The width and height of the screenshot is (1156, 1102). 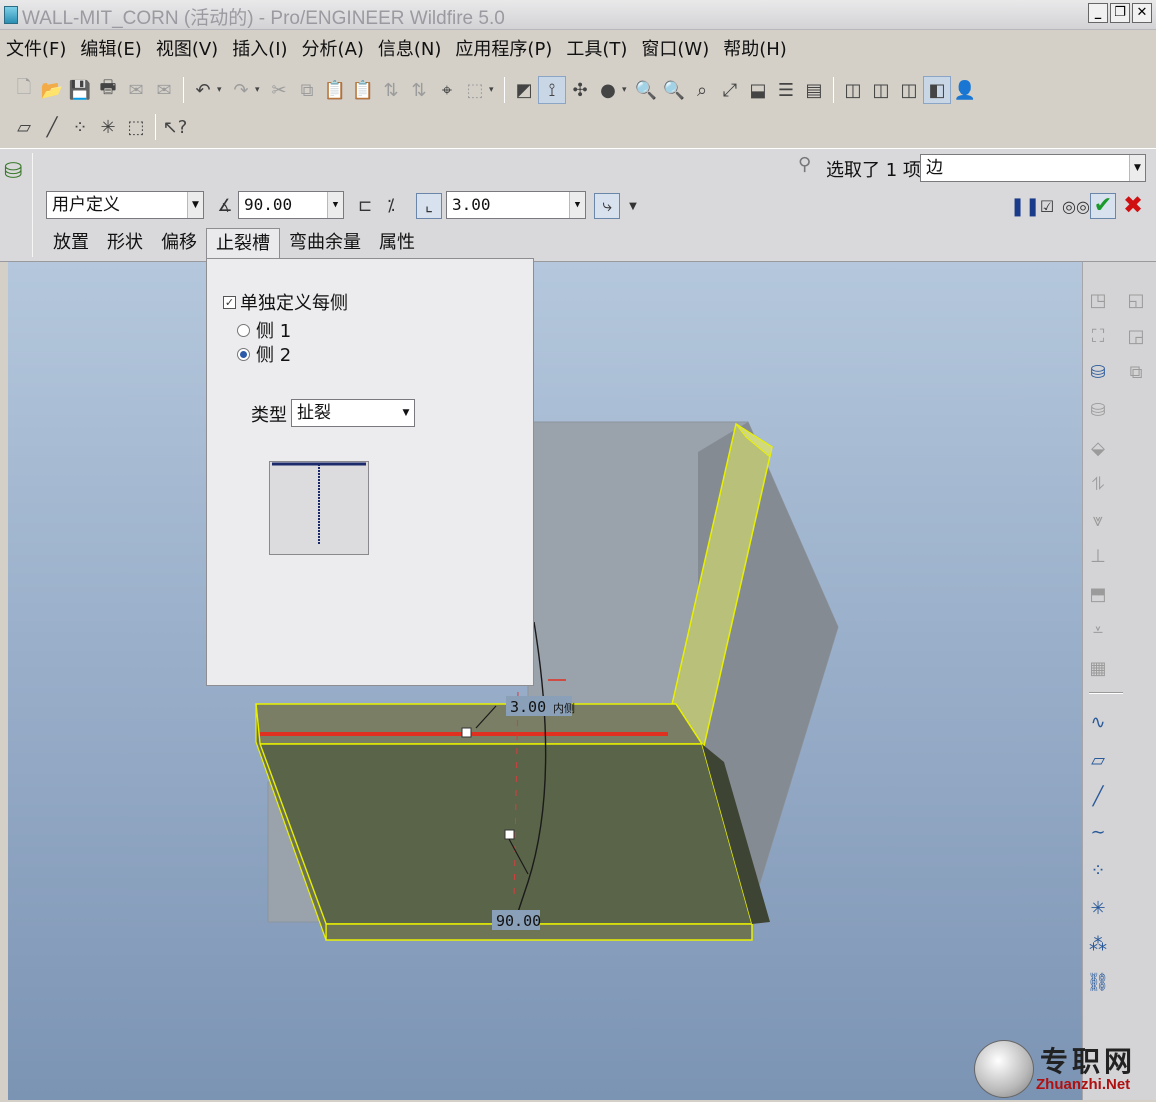 I want to click on flange-wall-tool-icon: ⛁, so click(x=1098, y=372).